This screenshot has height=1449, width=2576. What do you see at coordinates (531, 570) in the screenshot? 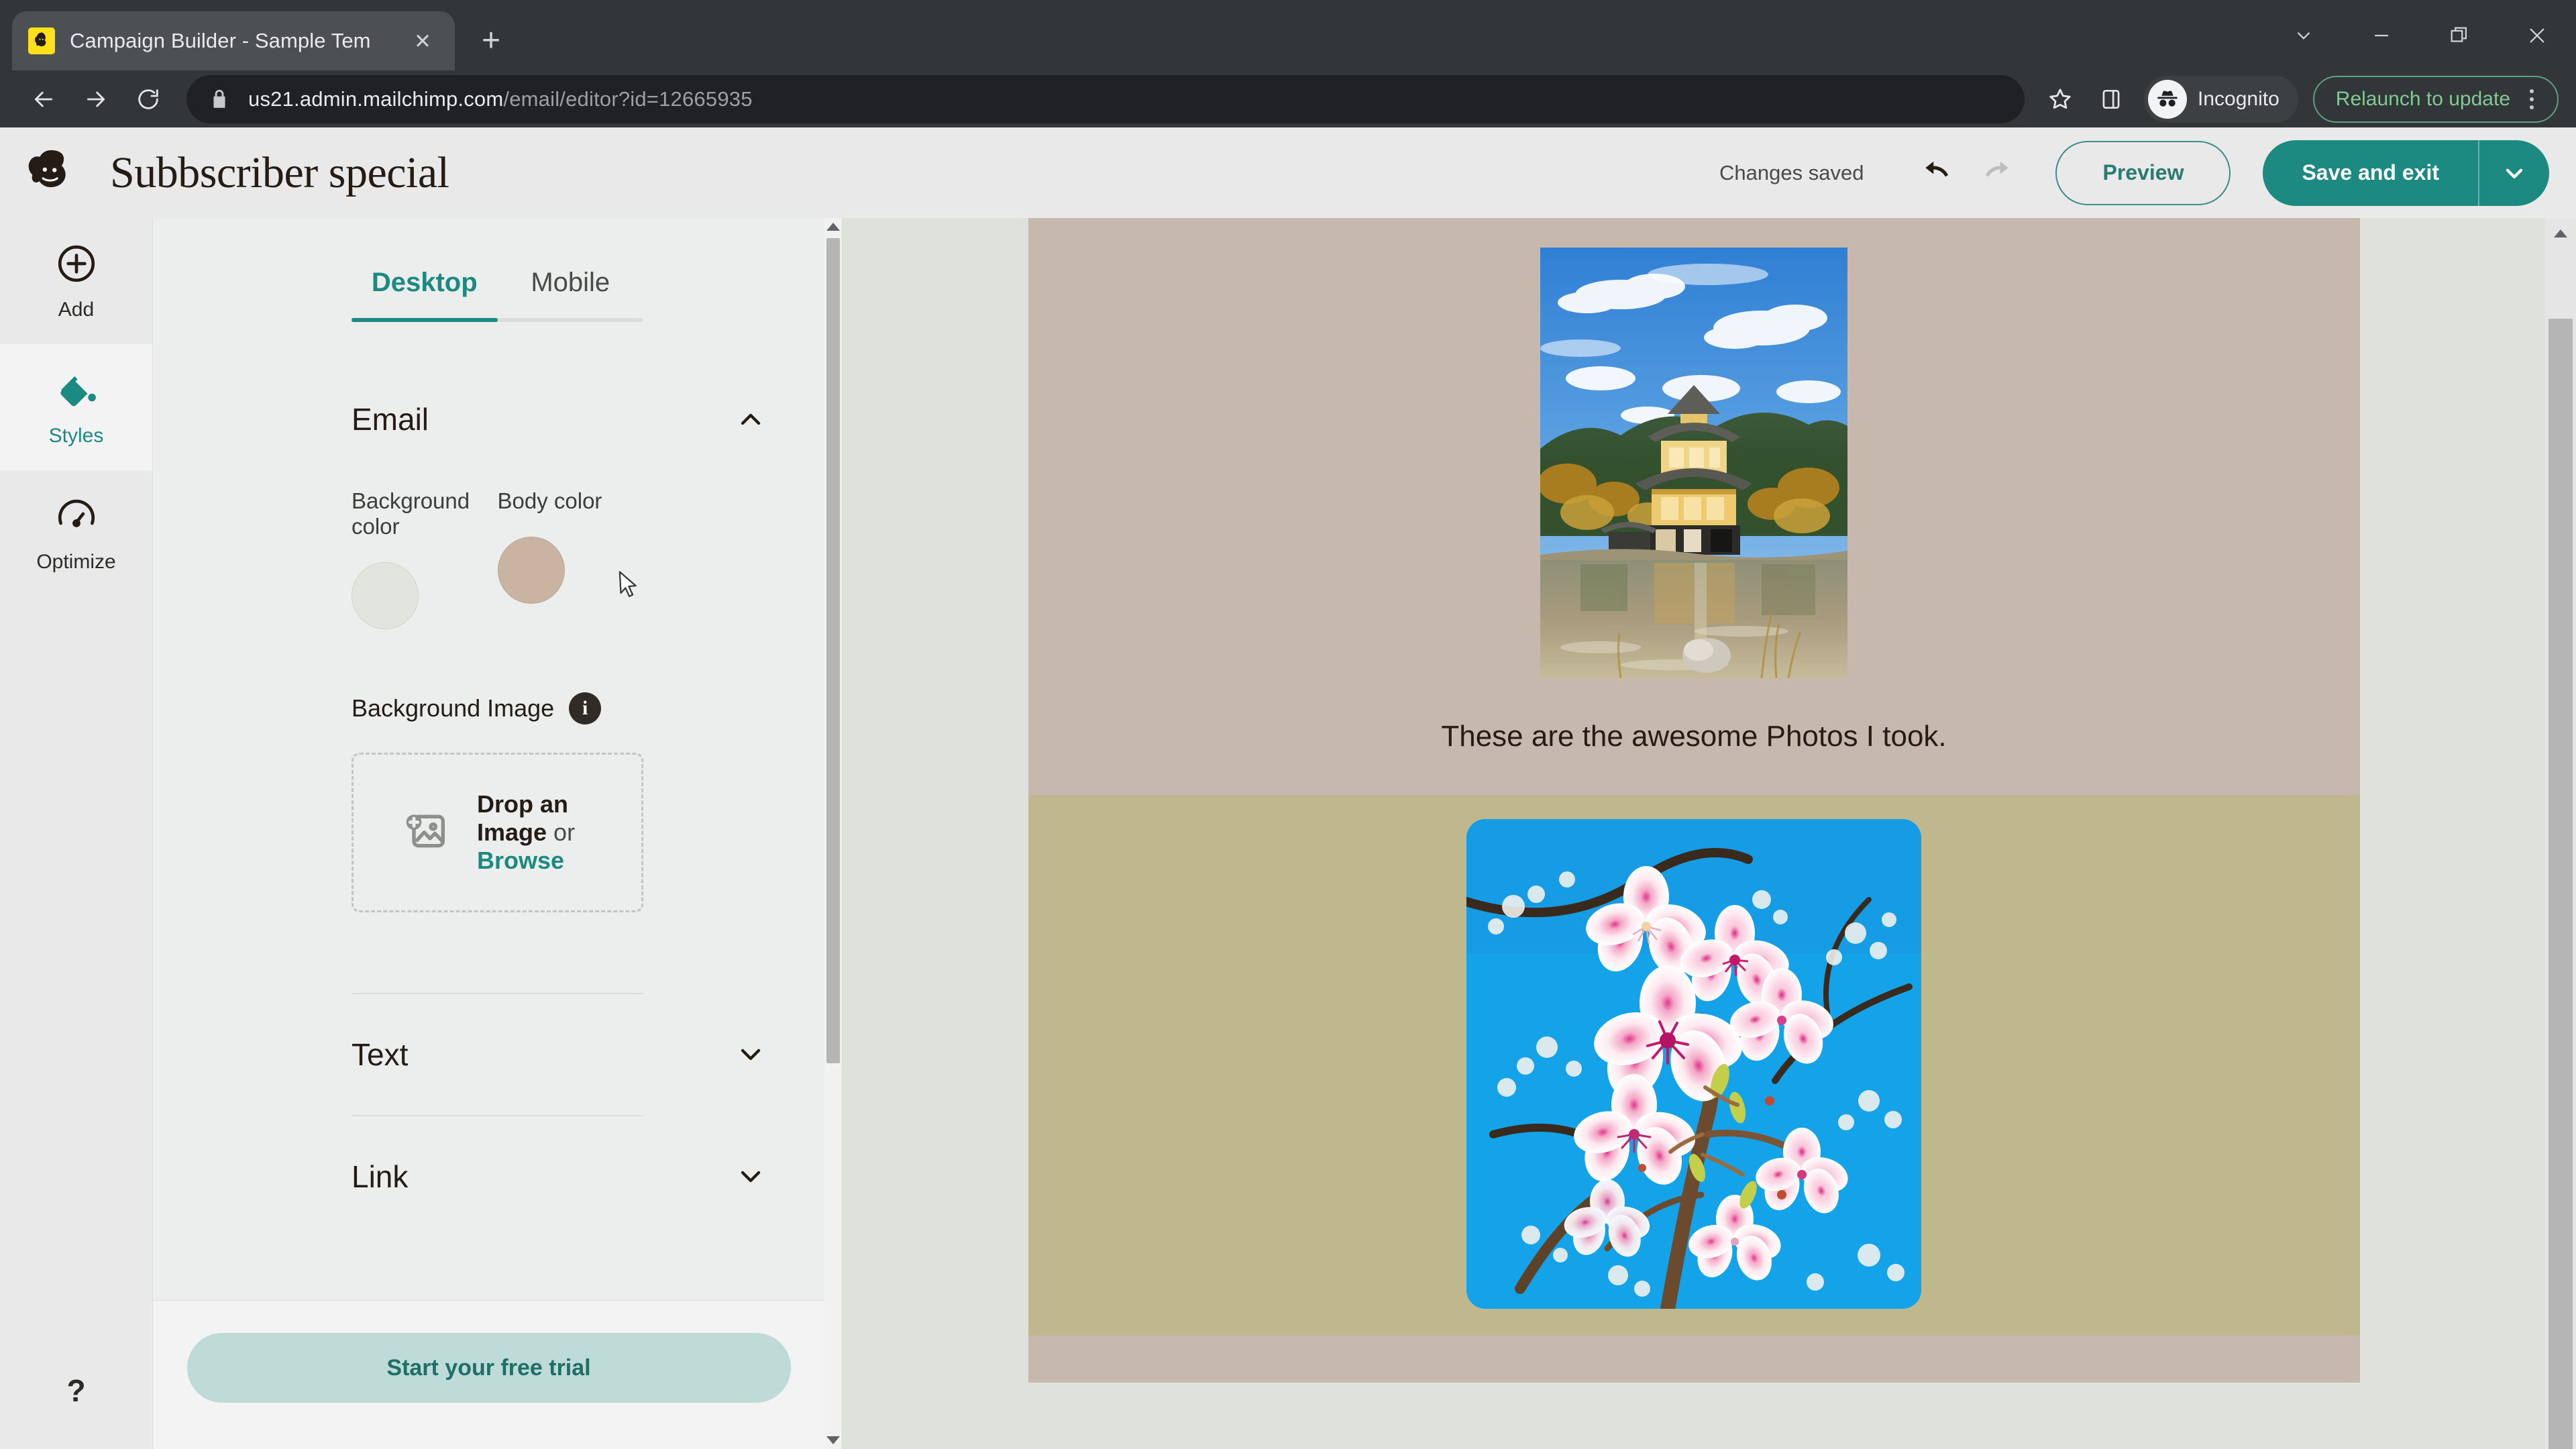
I see `body-color-swatch` at bounding box center [531, 570].